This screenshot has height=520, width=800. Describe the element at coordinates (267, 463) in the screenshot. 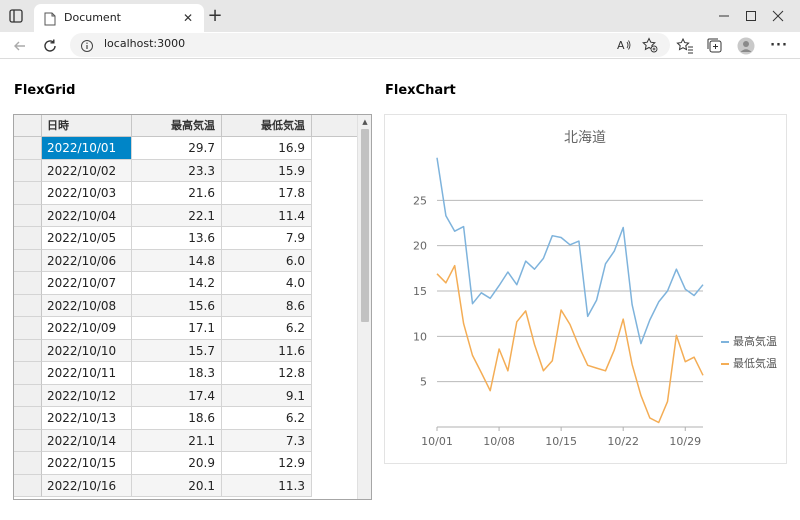

I see `min-temp-cell: 12.9` at that location.